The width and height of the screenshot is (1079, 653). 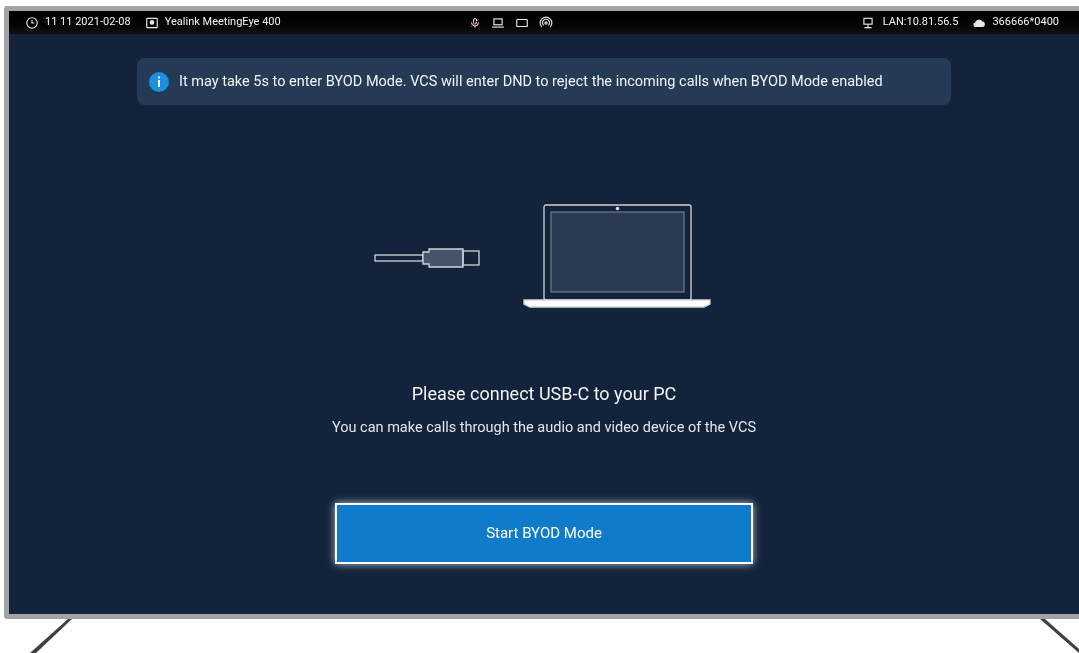 What do you see at coordinates (544, 428) in the screenshot?
I see `connect-subtitle: You can make calls through the audio and video device of the VCS` at bounding box center [544, 428].